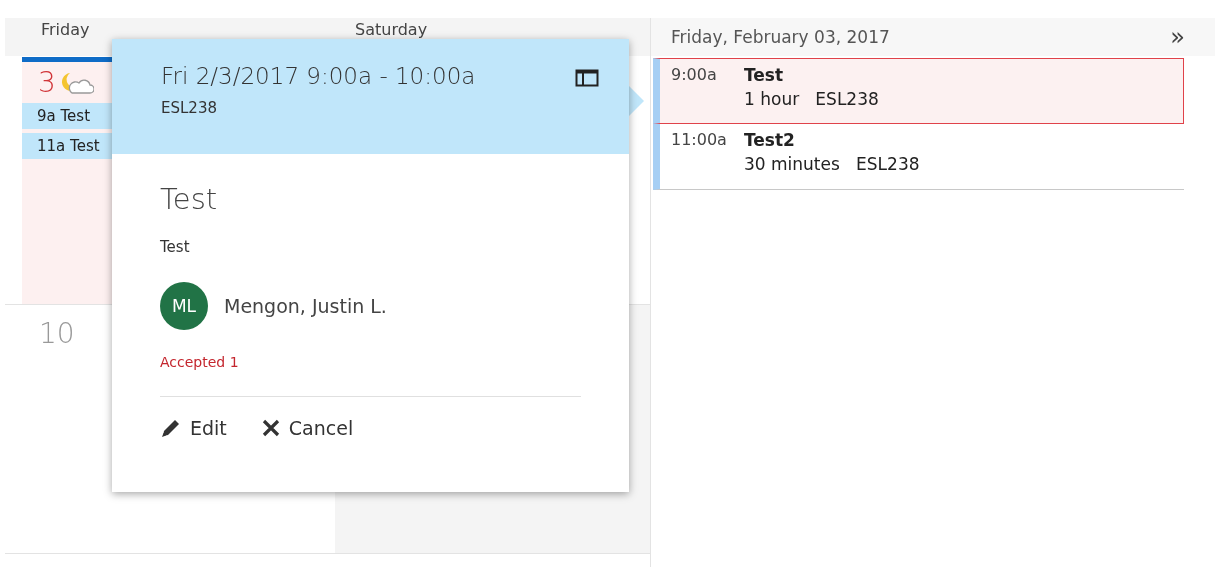 This screenshot has width=1215, height=567. What do you see at coordinates (780, 37) in the screenshot?
I see `agenda-date: Friday, February 03, 2017` at bounding box center [780, 37].